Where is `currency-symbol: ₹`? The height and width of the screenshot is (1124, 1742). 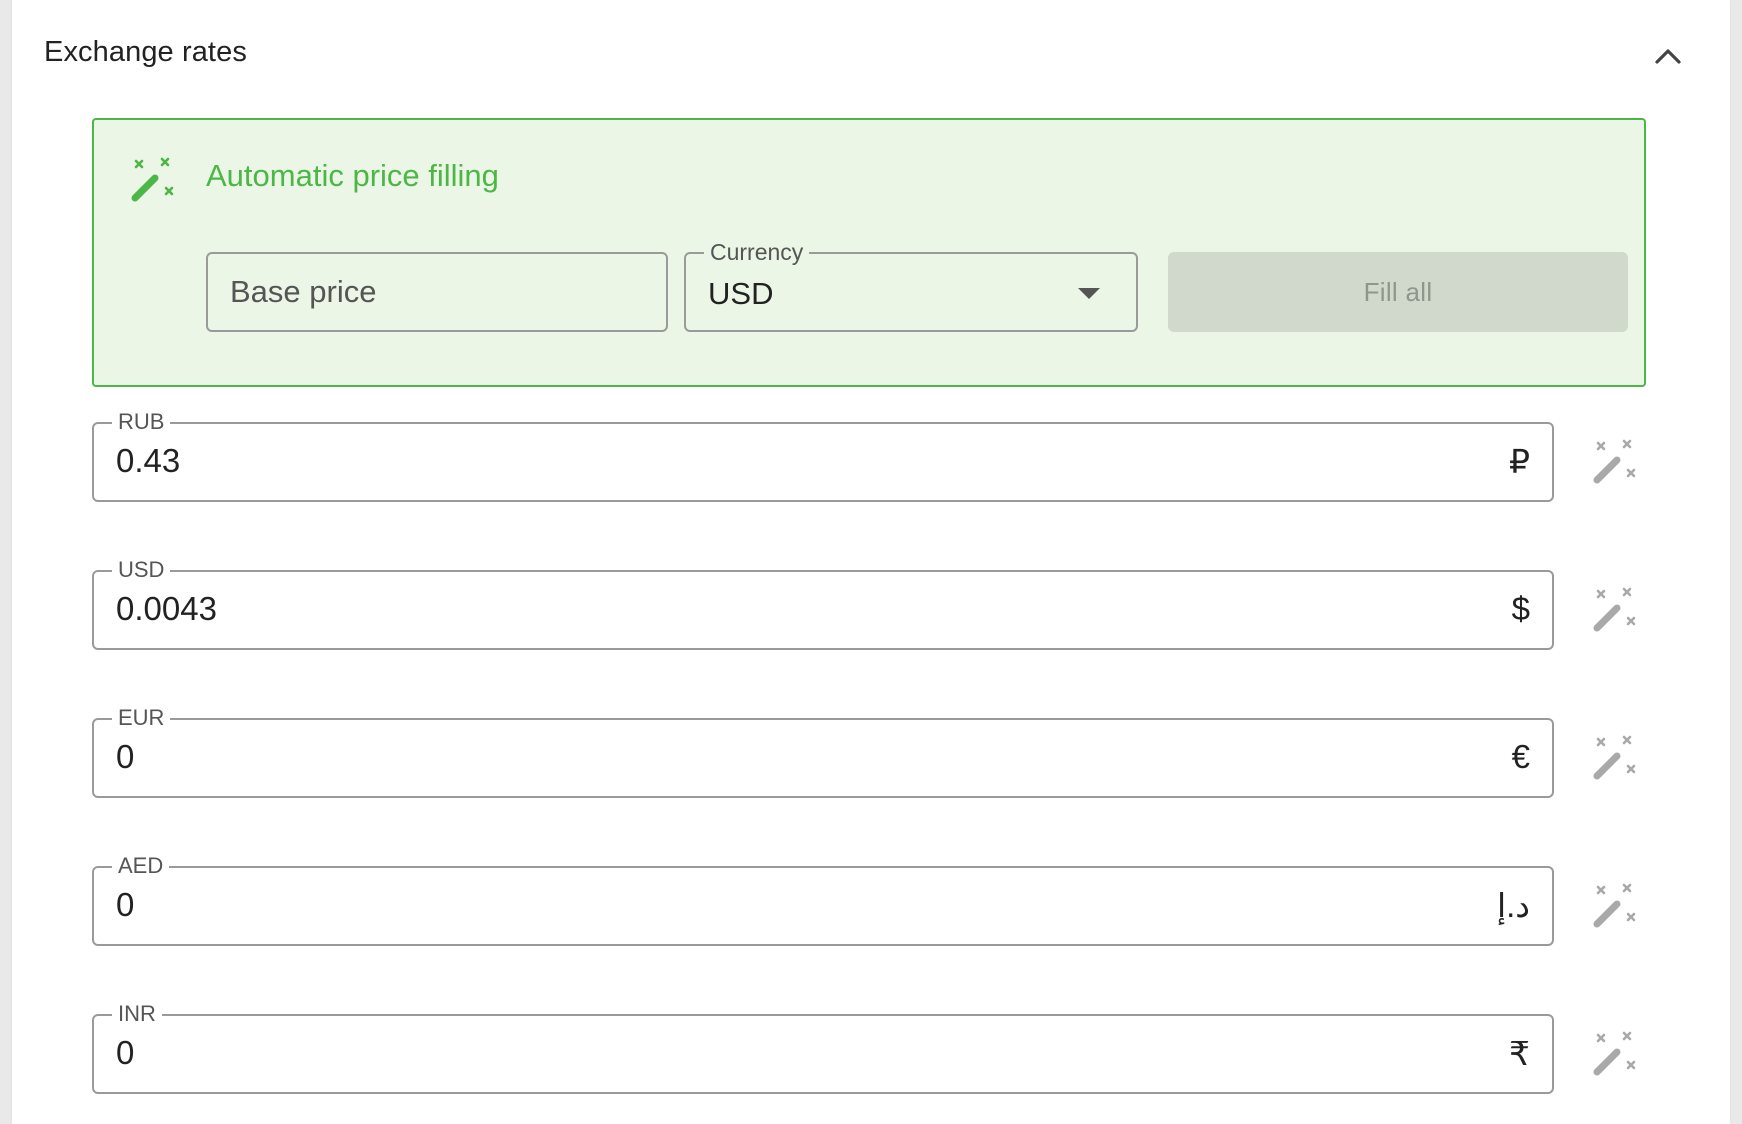 currency-symbol: ₹ is located at coordinates (1519, 1053).